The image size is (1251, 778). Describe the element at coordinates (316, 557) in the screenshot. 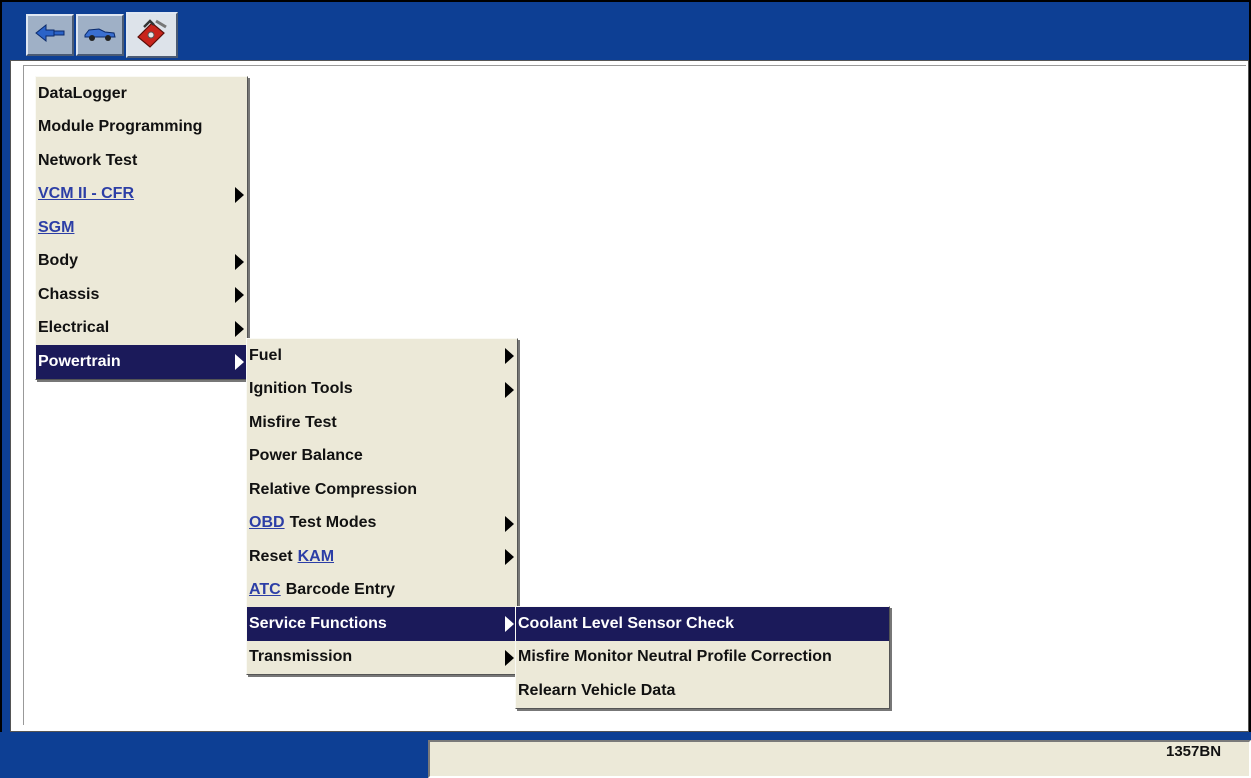

I see `kam-link: KAM` at that location.